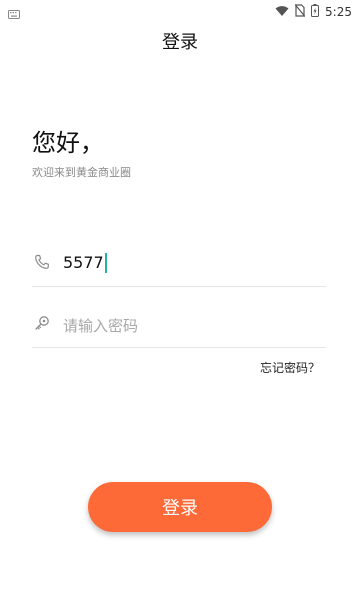 Image resolution: width=360 pixels, height=600 pixels. Describe the element at coordinates (14, 13) in the screenshot. I see `keyboard-icon` at that location.